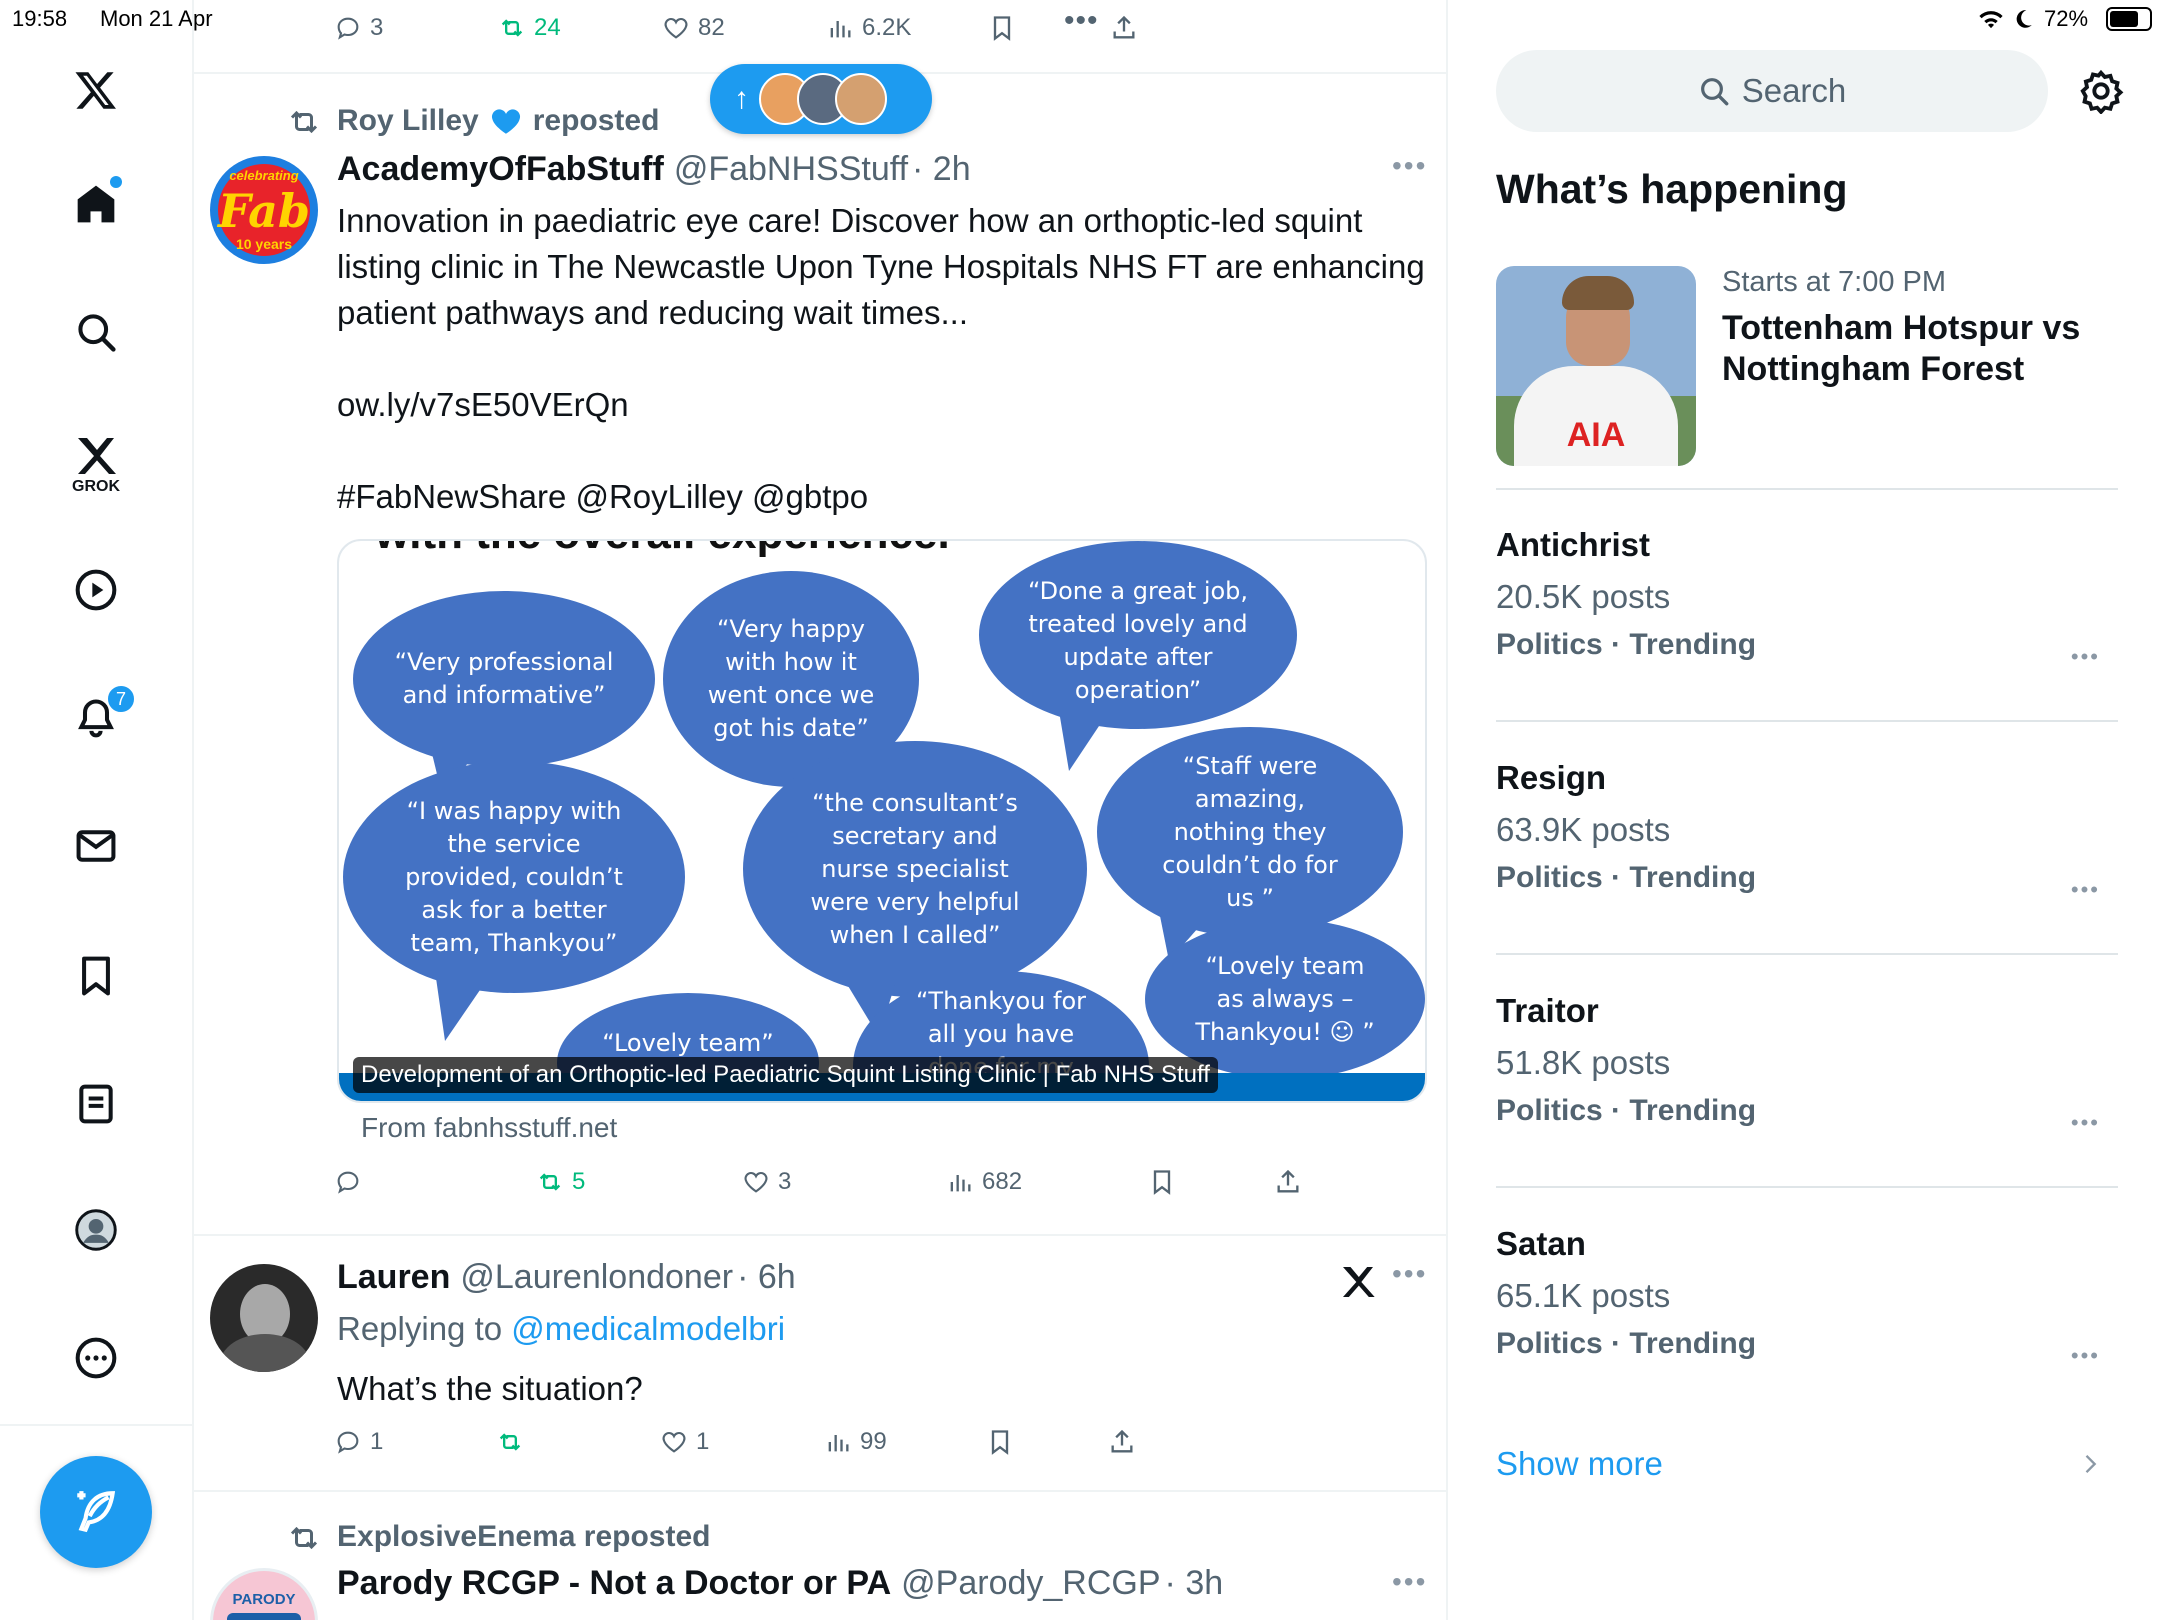  I want to click on author-handle: @Laurenlondoner, so click(596, 1277).